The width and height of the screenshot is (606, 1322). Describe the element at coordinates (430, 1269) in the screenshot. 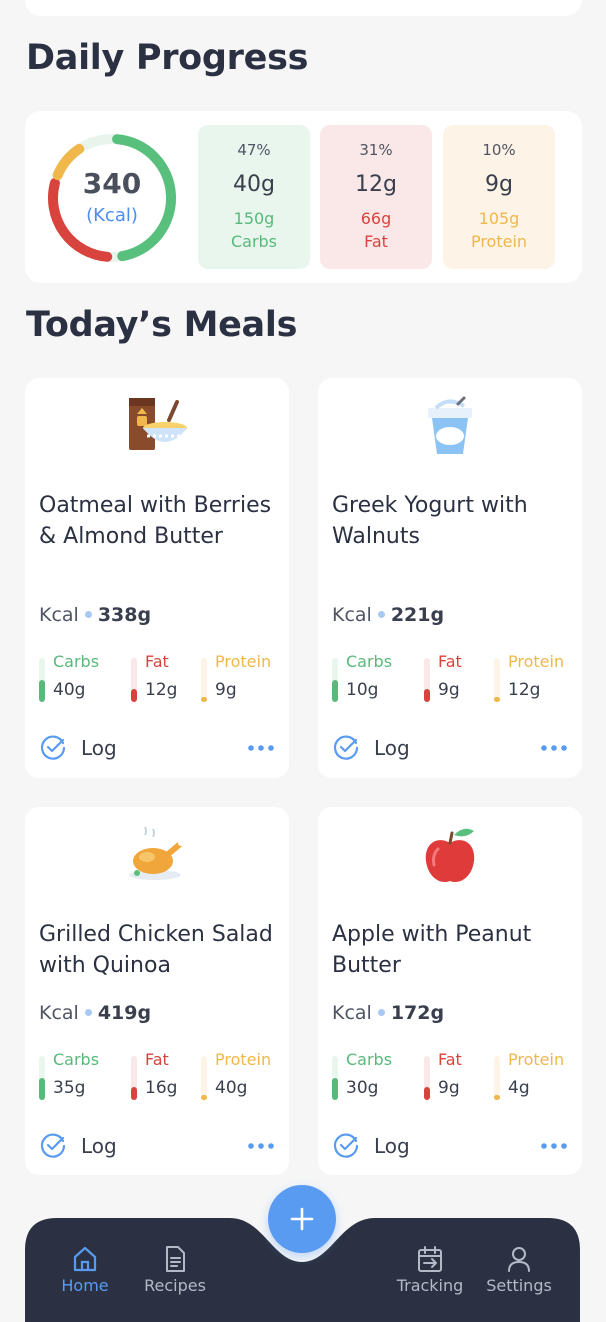

I see `nav-item-tracking: Tracking` at that location.